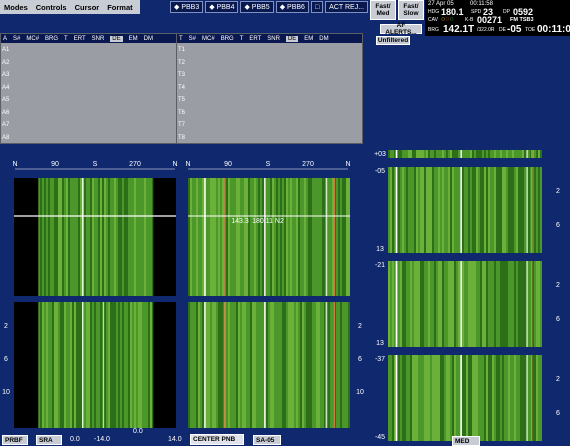 The width and height of the screenshot is (570, 446). What do you see at coordinates (181, 138) in the screenshot?
I see `table-row: T8` at bounding box center [181, 138].